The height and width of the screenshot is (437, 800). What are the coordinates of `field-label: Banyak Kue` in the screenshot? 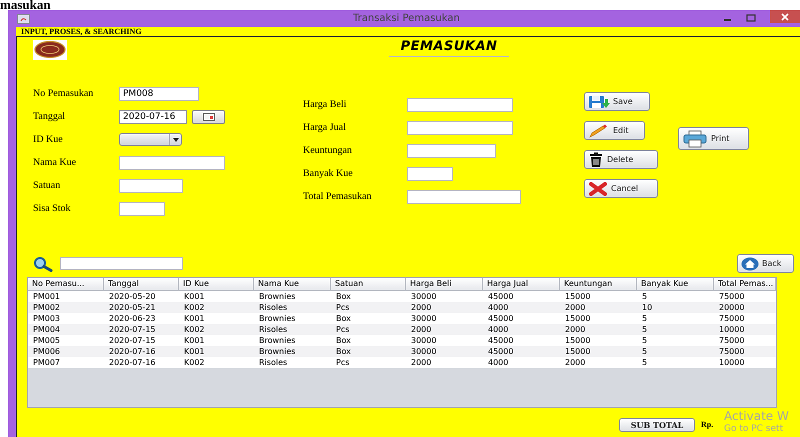 It's located at (328, 173).